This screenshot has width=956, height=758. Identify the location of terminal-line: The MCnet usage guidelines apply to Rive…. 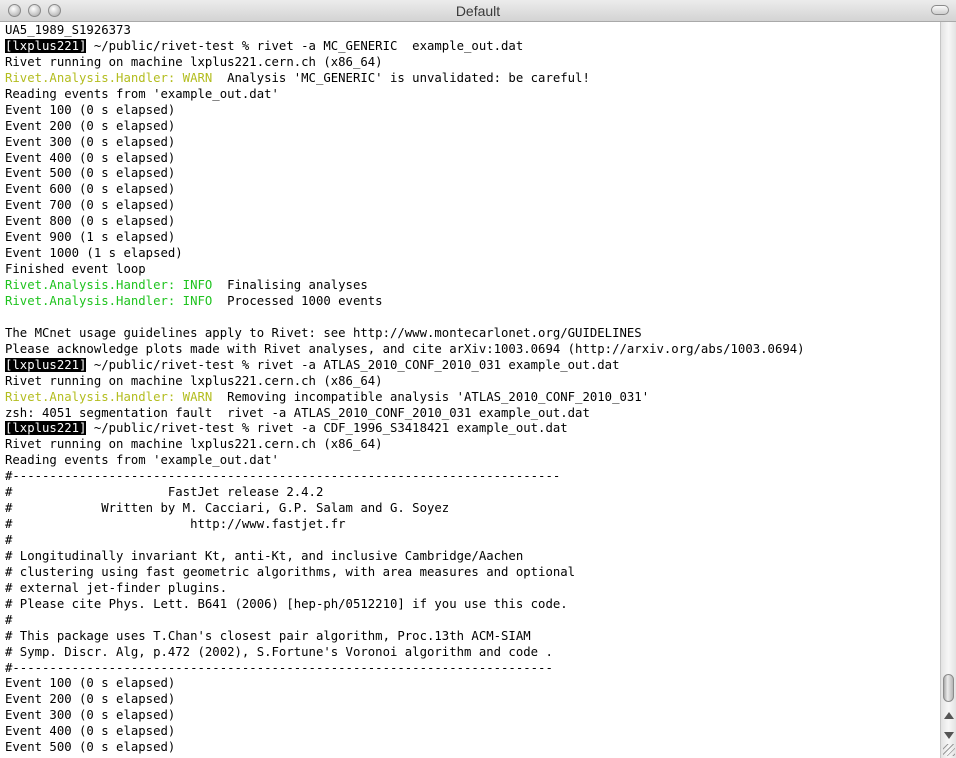
(472, 334).